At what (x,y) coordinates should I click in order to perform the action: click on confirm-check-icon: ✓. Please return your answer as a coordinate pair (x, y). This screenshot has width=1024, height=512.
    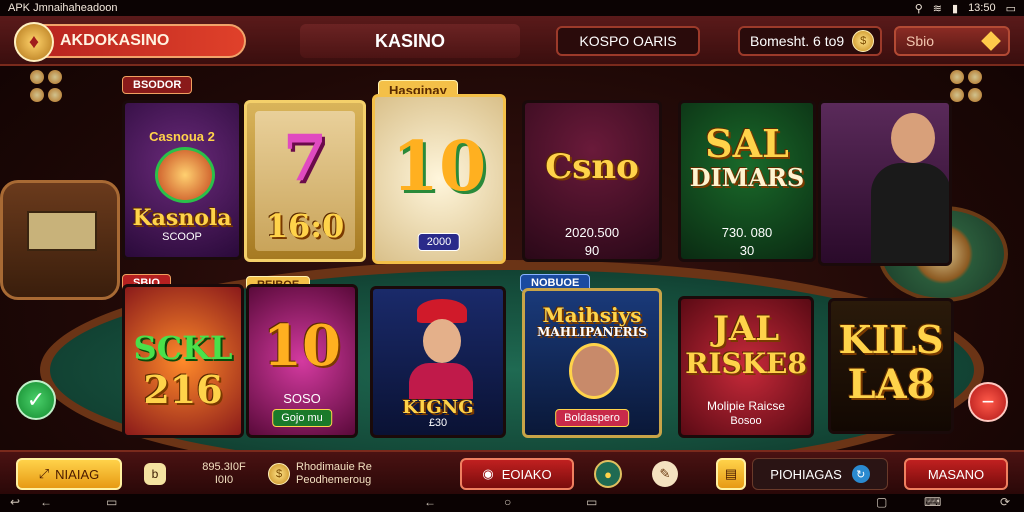
    Looking at the image, I should click on (36, 400).